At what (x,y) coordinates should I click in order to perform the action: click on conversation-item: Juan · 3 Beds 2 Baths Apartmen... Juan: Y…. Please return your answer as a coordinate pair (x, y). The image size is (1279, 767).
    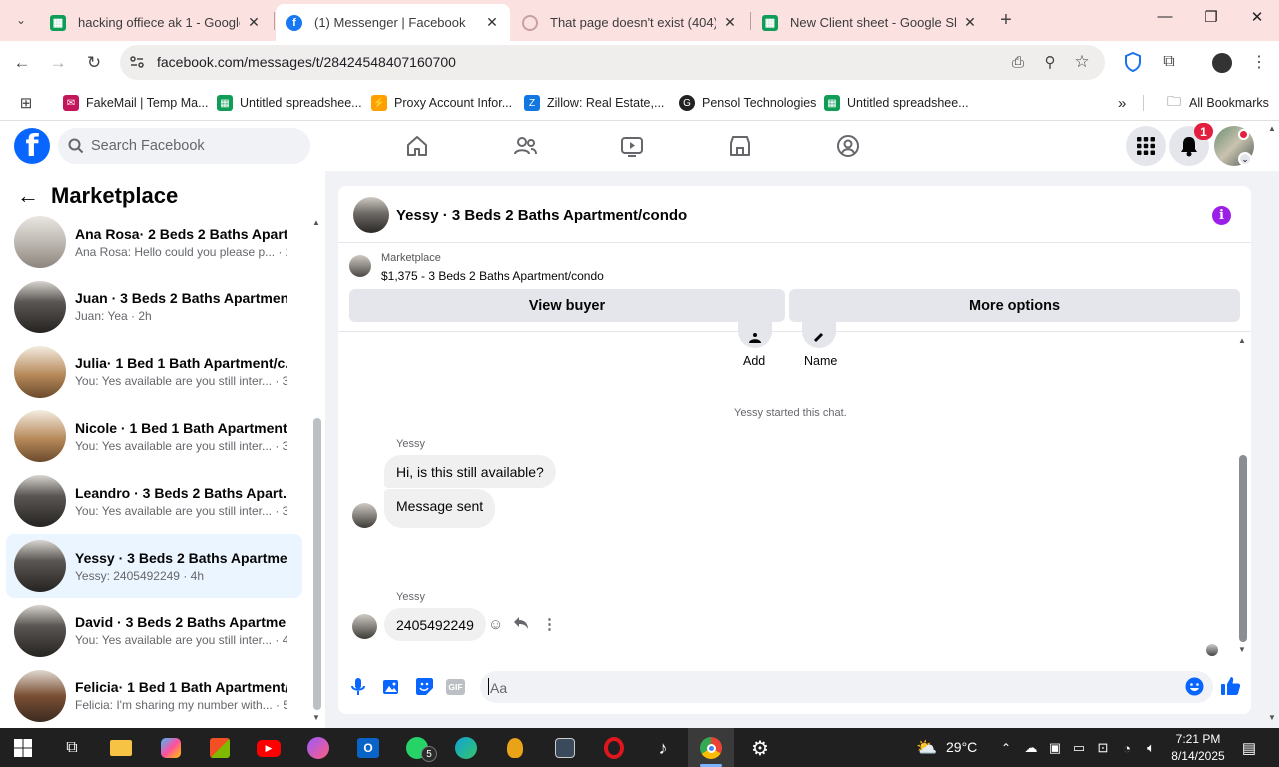
    Looking at the image, I should click on (154, 307).